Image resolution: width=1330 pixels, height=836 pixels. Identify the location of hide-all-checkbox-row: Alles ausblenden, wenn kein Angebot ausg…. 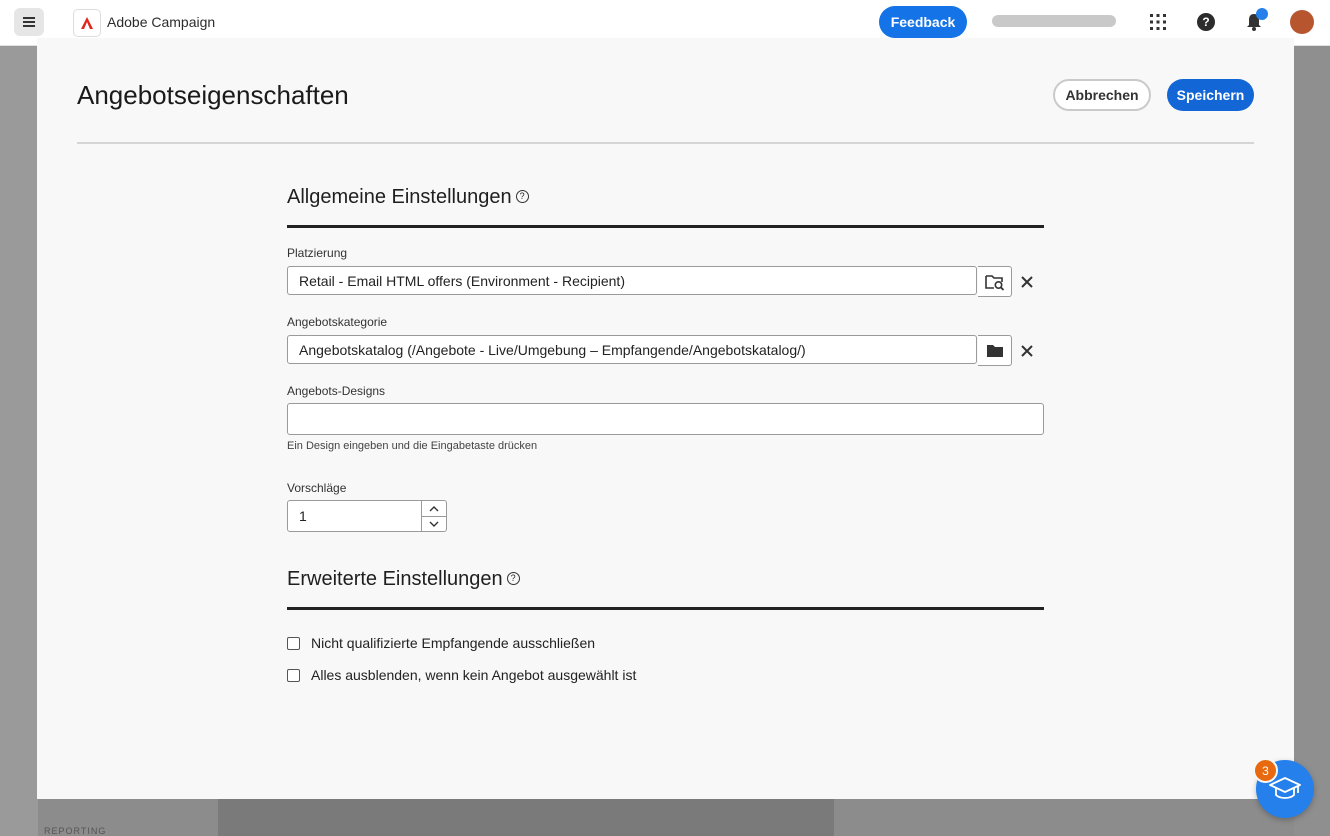
(461, 675).